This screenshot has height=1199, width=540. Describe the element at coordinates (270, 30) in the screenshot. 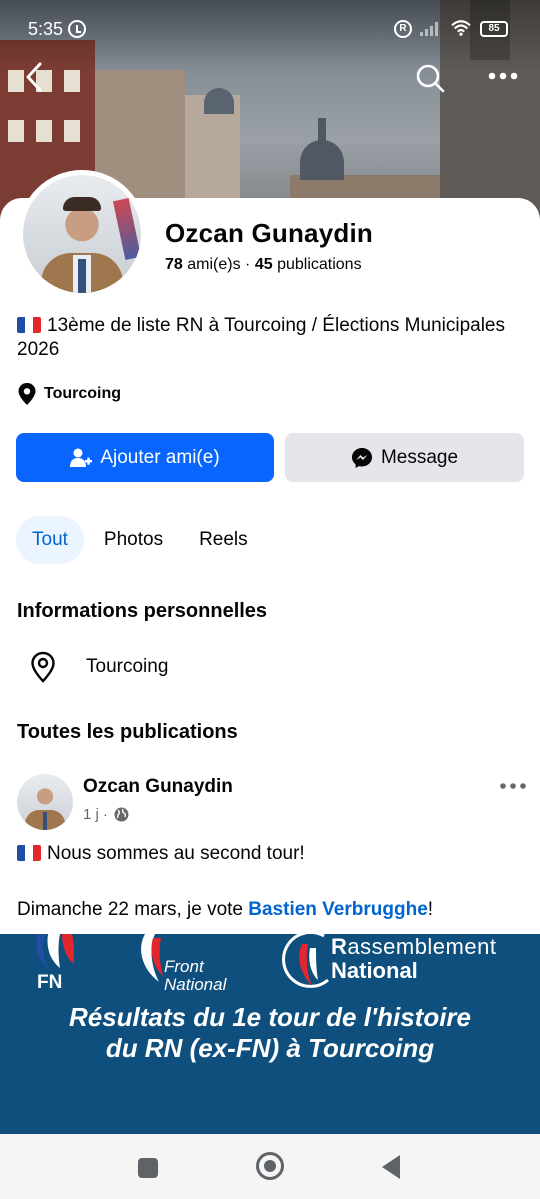

I see `status-bar: 5:35 R 85` at that location.